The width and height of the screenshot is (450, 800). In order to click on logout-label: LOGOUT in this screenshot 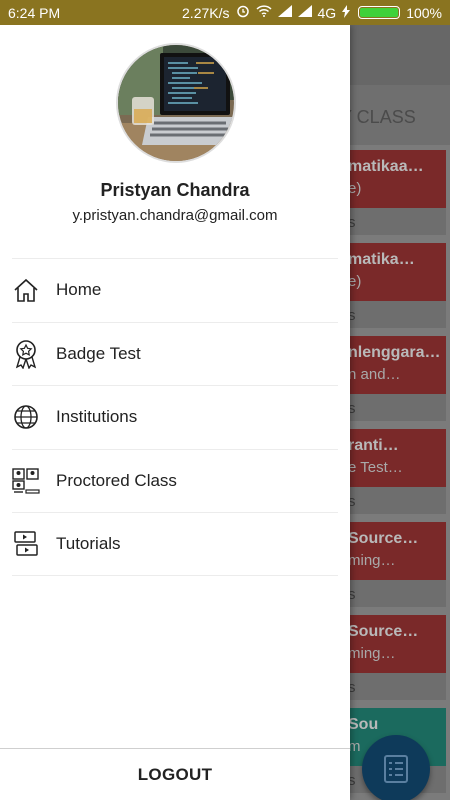, I will do `click(175, 774)`.